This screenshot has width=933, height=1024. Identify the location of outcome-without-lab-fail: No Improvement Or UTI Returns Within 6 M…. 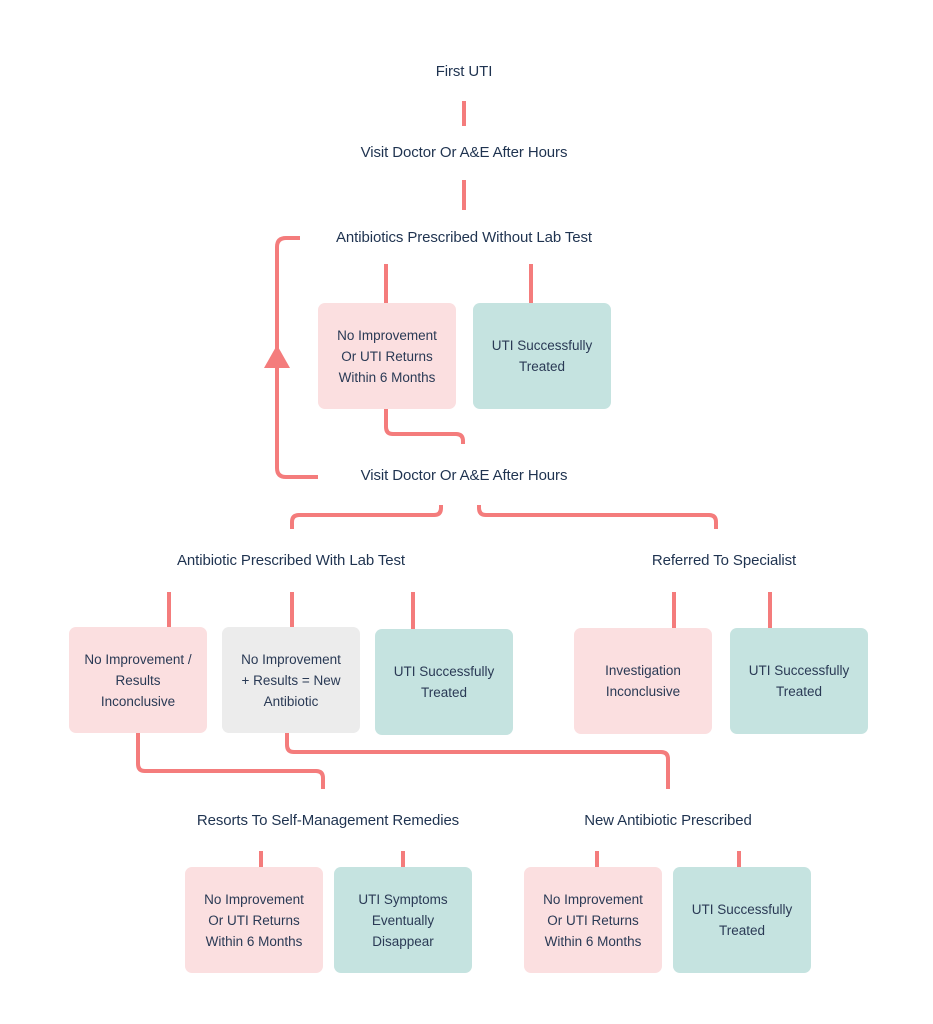
(387, 356).